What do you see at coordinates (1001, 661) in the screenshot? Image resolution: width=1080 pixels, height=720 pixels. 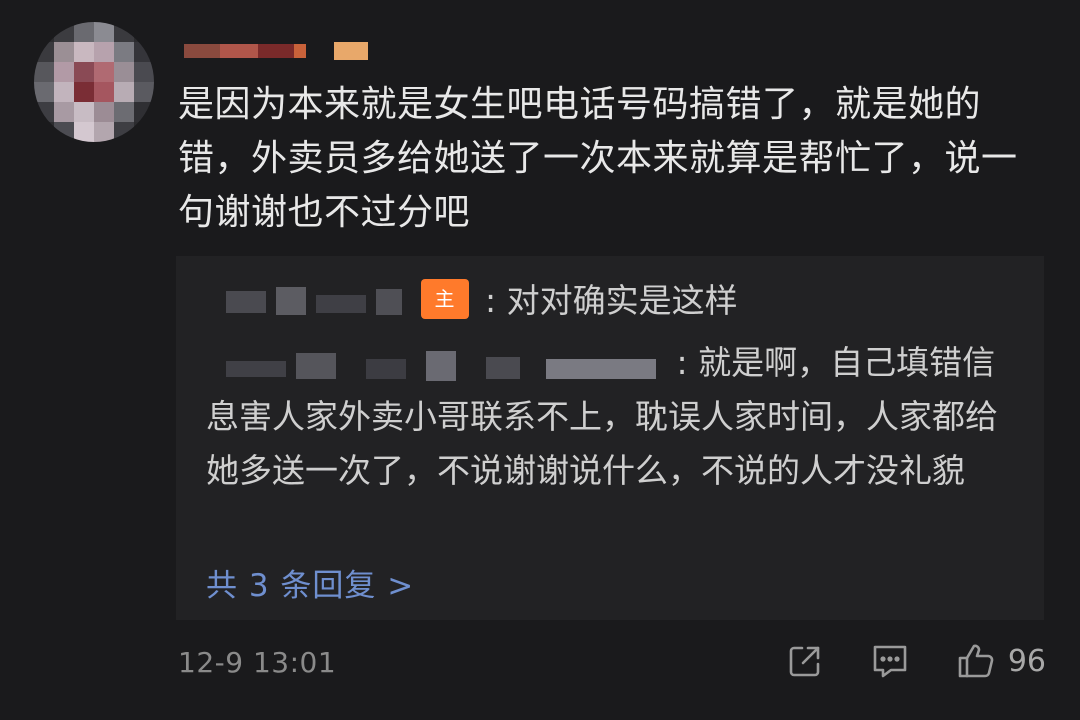 I see `like-button: 96` at bounding box center [1001, 661].